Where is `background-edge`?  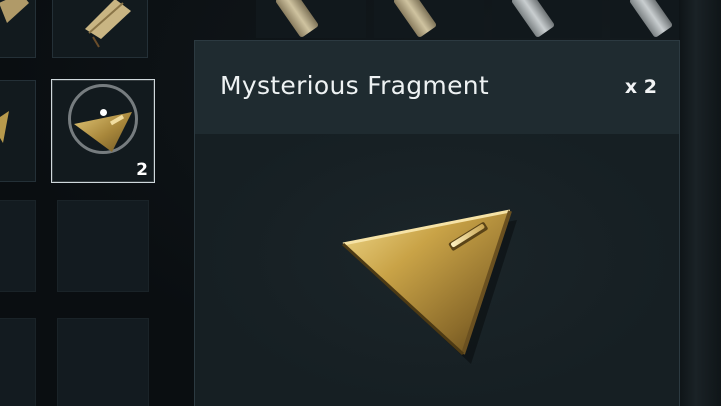 background-edge is located at coordinates (700, 203).